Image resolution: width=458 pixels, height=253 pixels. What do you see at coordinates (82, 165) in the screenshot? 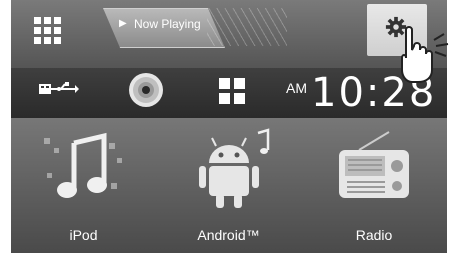
I see `ipod-music-icon` at bounding box center [82, 165].